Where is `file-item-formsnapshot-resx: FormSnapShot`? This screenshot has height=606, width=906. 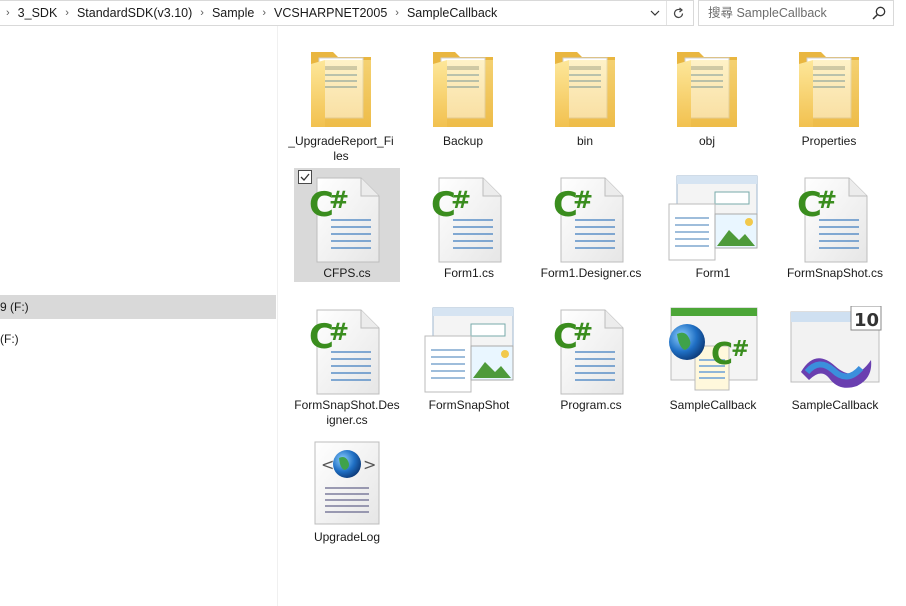
file-item-formsnapshot-resx: FormSnapShot is located at coordinates (469, 359).